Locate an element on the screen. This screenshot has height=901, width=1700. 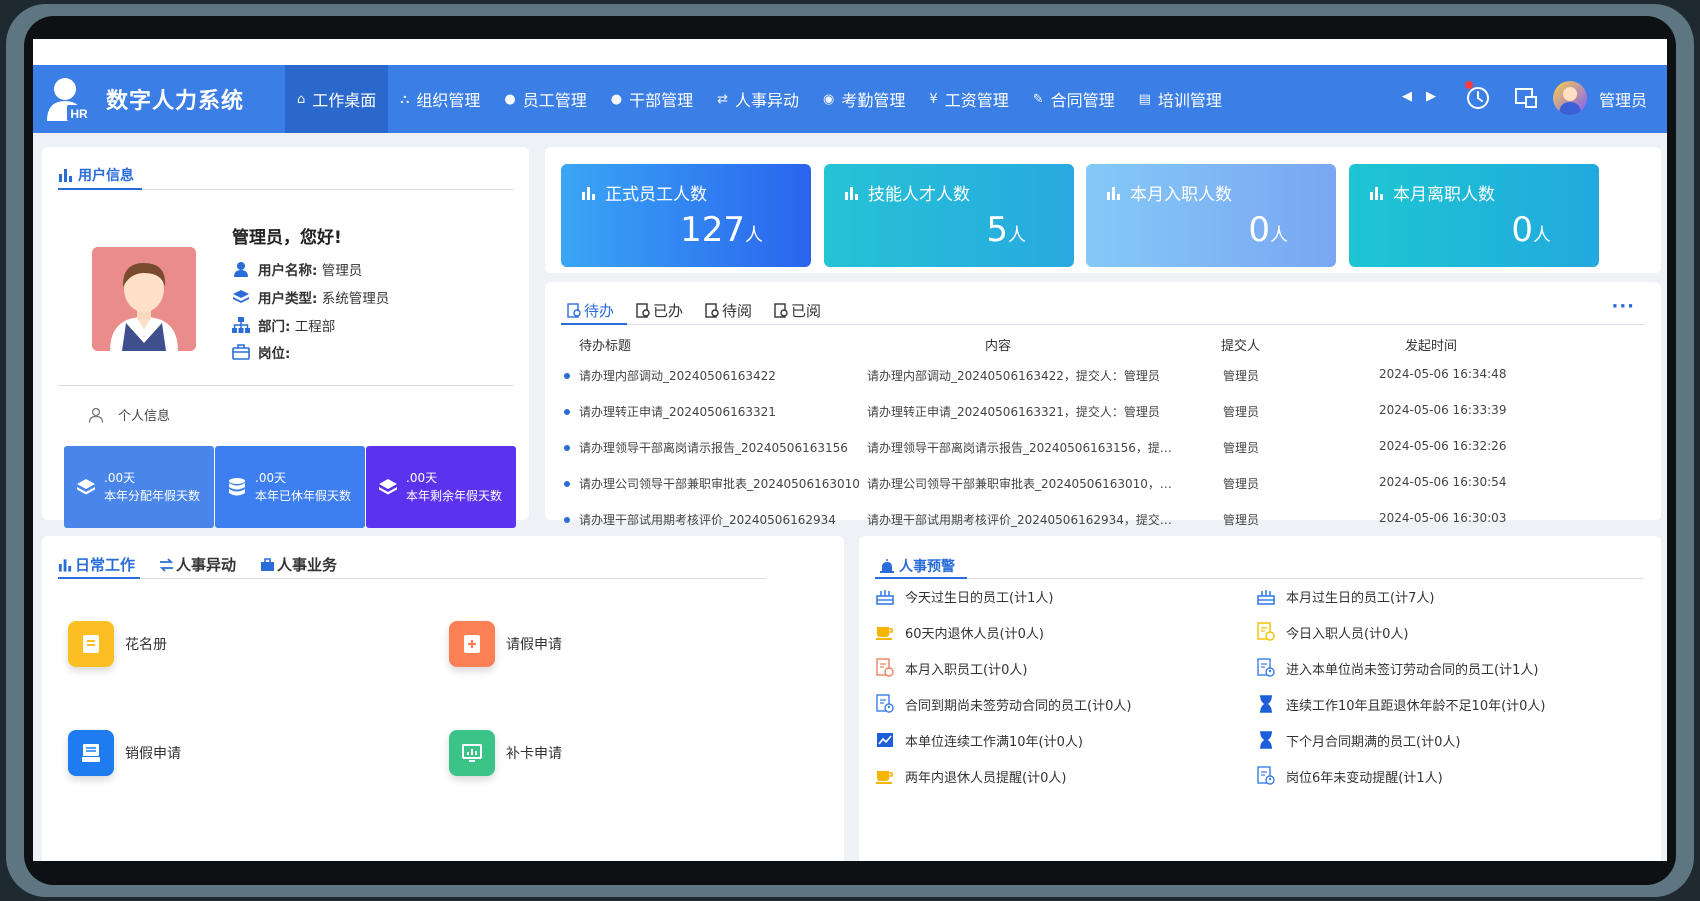
quick-action-card-supplement: 补卡申请 is located at coordinates (505, 753).